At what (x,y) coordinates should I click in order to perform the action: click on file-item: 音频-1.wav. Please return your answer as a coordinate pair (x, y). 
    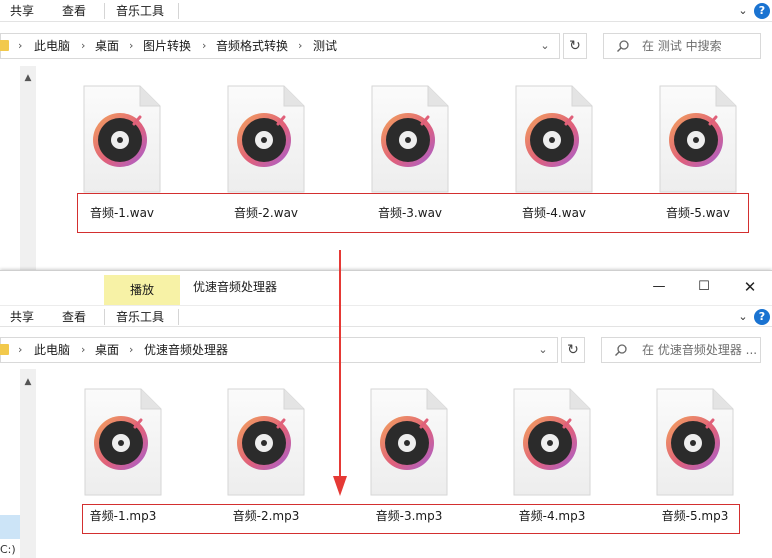
    Looking at the image, I should click on (122, 152).